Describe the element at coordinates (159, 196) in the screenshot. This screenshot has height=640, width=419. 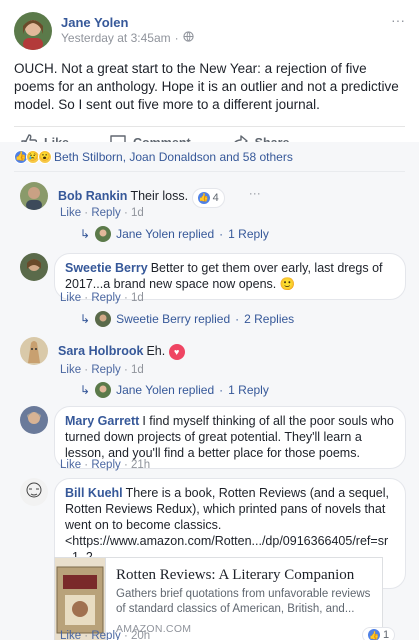
I see `comment-text: Their loss.` at that location.